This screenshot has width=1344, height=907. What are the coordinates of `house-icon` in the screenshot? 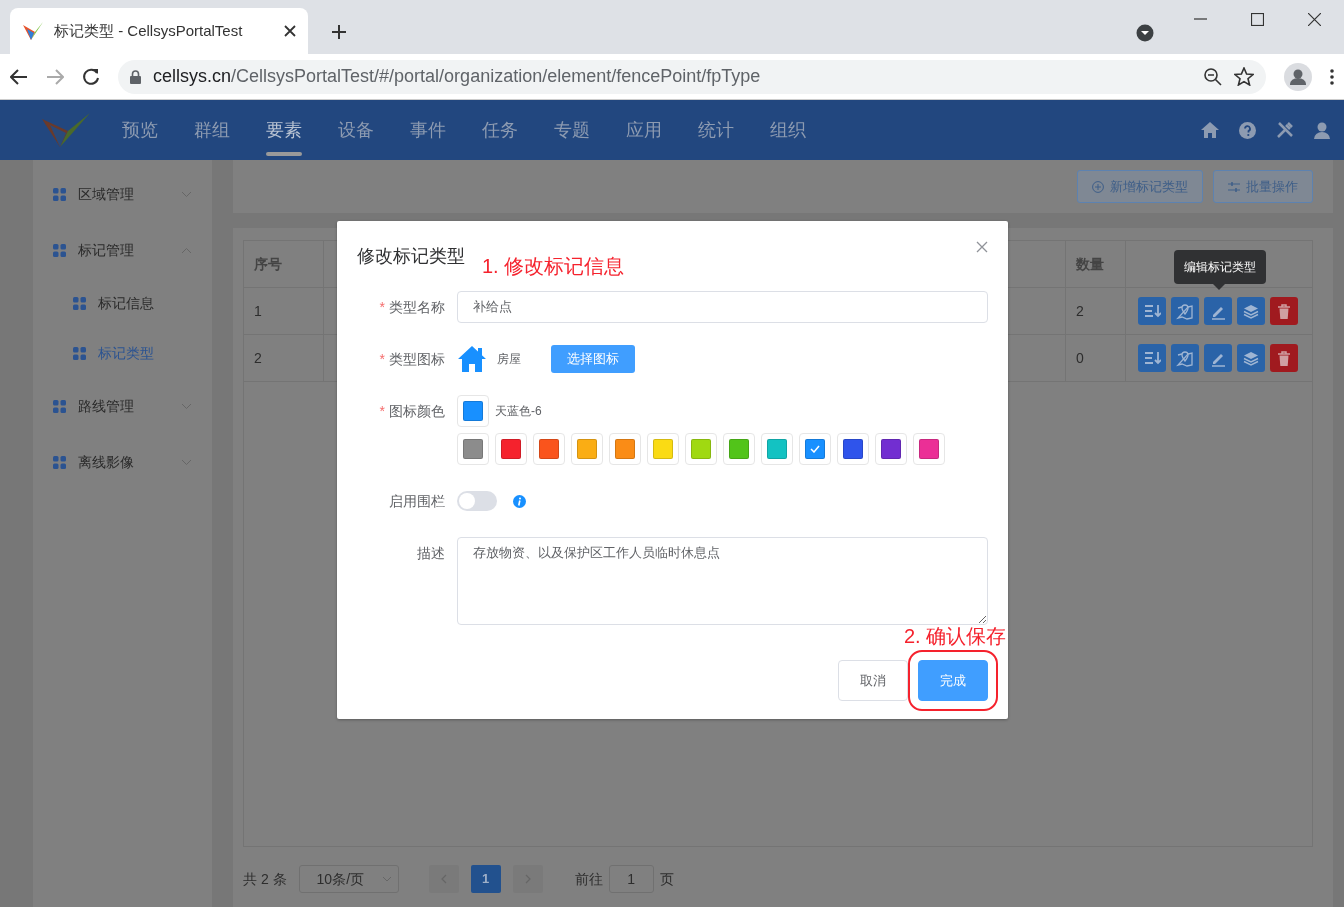 It's located at (472, 359).